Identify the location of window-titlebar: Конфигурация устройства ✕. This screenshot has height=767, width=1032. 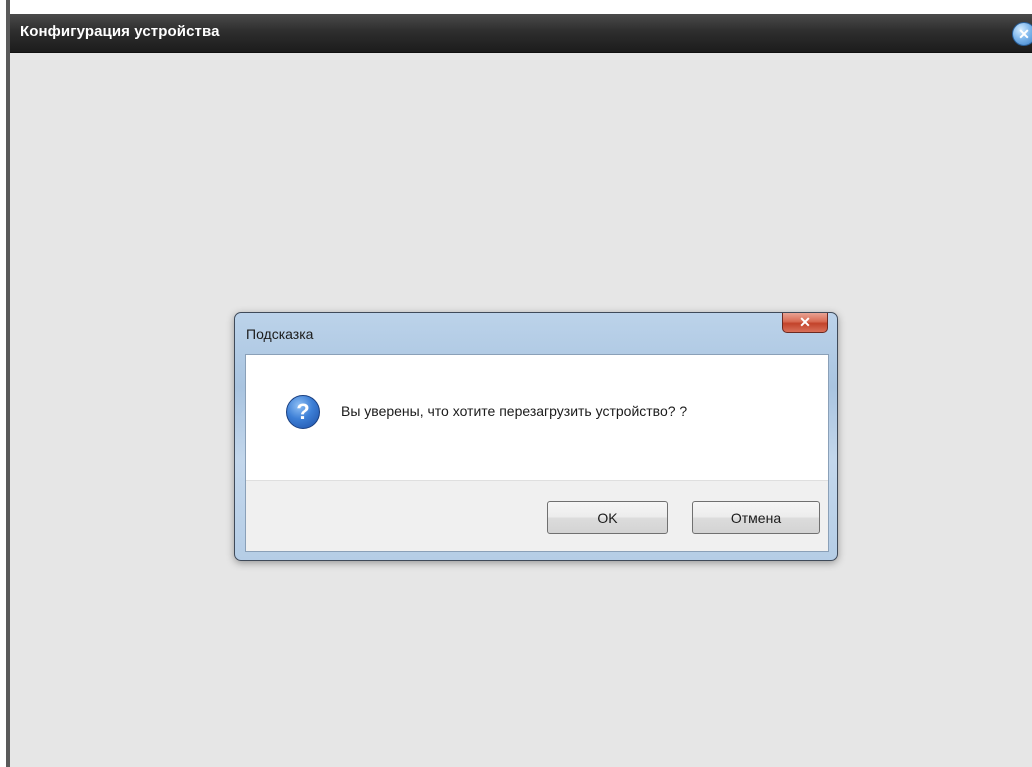
(521, 33).